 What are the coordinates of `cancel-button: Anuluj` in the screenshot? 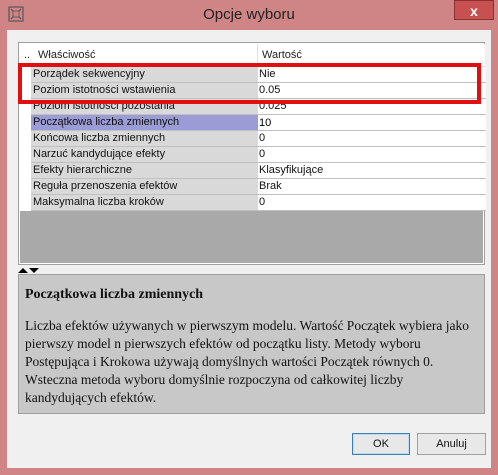 It's located at (451, 444).